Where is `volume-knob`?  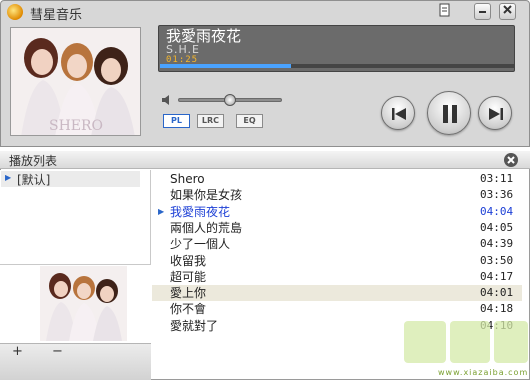 volume-knob is located at coordinates (230, 100).